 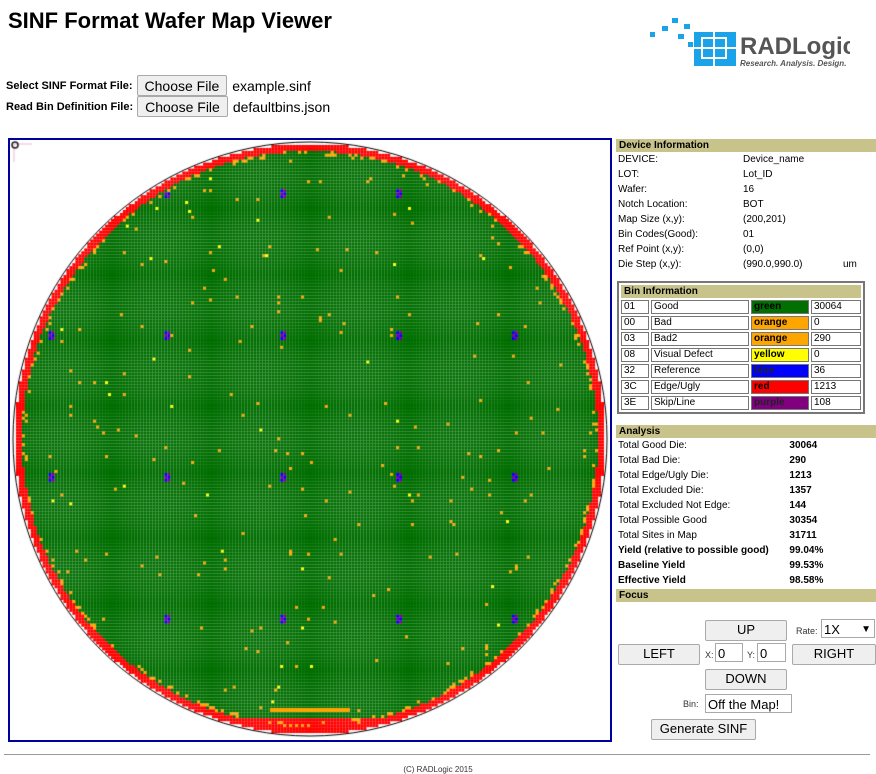 I want to click on analysis-row: Baseline Yield 99.53%, so click(x=746, y=565).